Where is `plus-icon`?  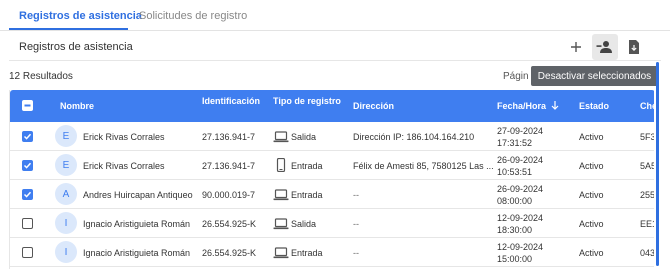
plus-icon is located at coordinates (576, 47).